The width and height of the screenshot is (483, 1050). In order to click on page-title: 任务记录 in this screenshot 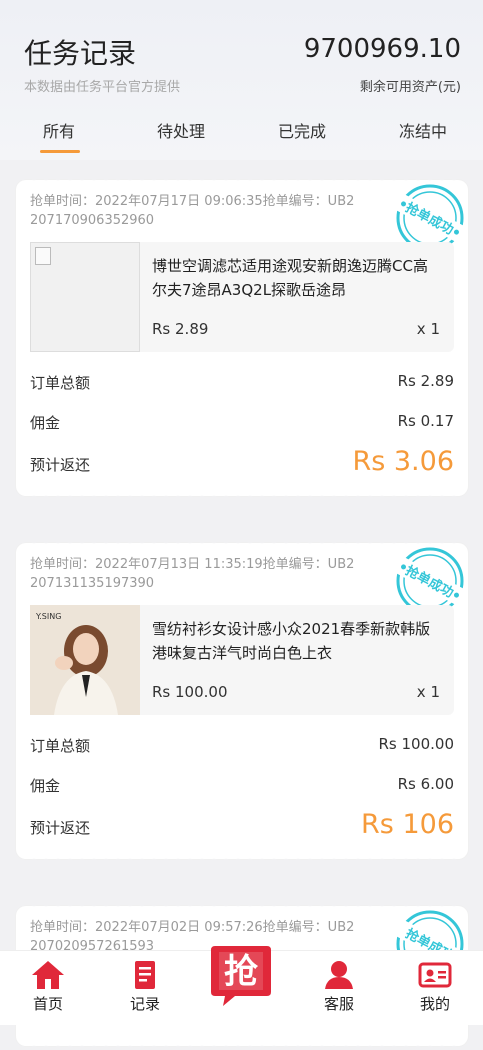, I will do `click(80, 53)`.